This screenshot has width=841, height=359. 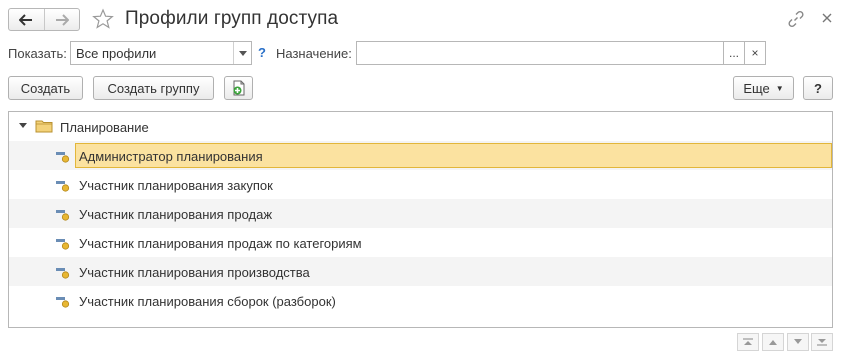 I want to click on tree-row: Администратор планирования, so click(x=420, y=155).